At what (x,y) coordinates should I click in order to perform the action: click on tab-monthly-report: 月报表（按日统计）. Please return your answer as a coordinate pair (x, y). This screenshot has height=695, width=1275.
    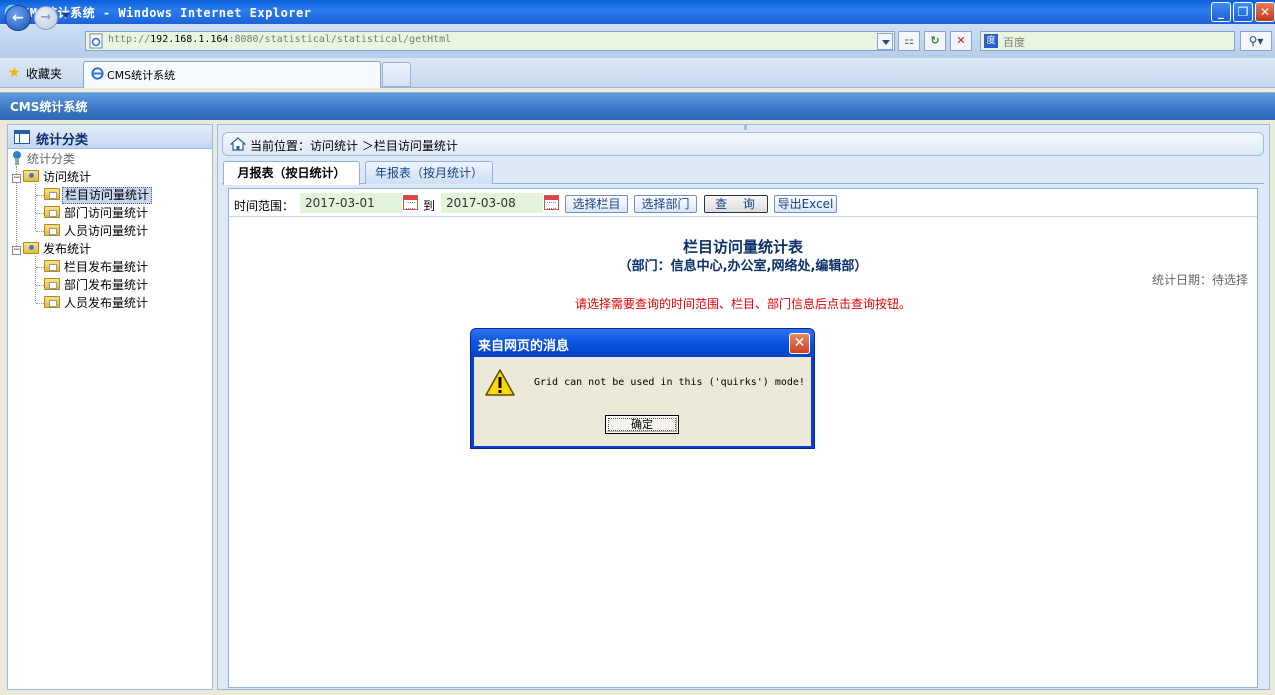
    Looking at the image, I should click on (291, 173).